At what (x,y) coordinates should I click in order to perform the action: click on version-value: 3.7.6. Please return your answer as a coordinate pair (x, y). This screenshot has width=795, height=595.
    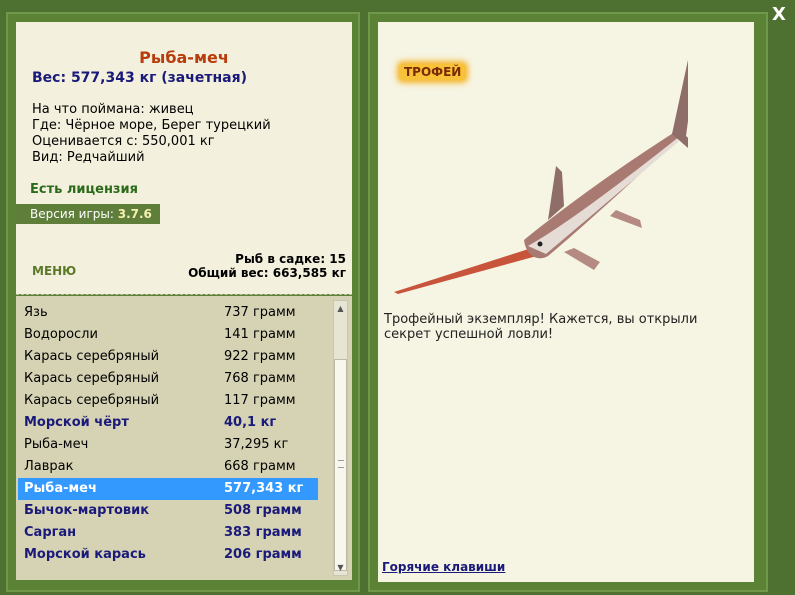
    Looking at the image, I should click on (134, 214).